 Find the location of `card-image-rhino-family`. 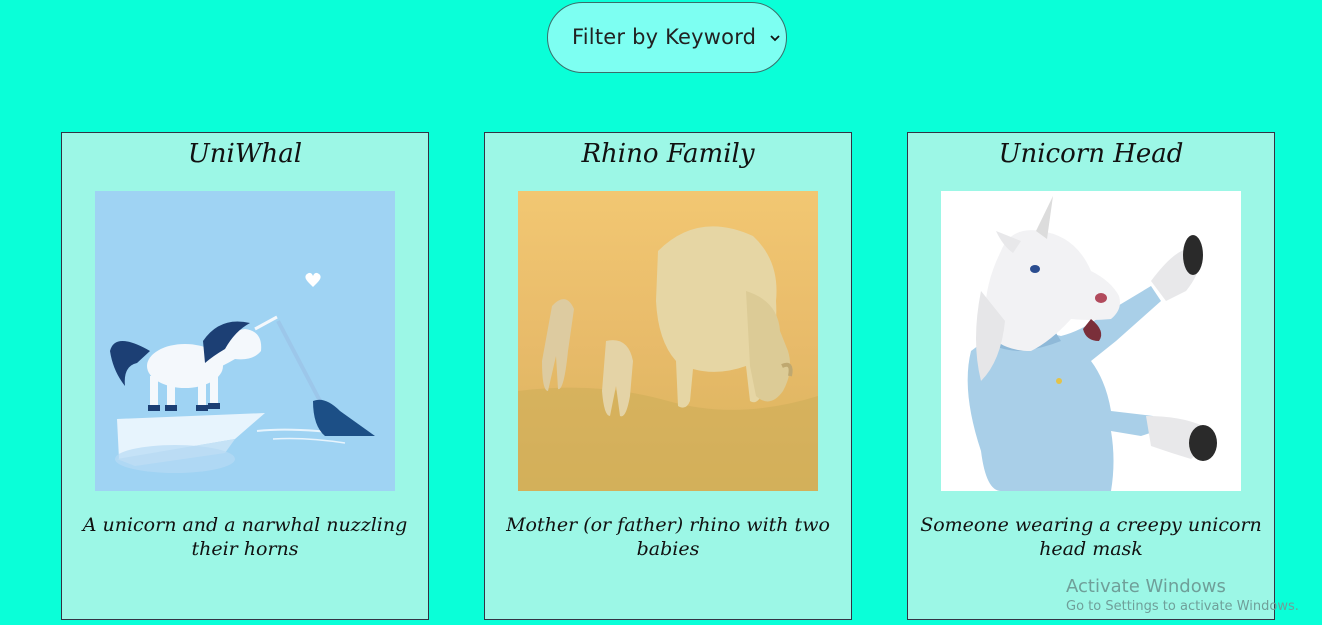

card-image-rhino-family is located at coordinates (668, 341).